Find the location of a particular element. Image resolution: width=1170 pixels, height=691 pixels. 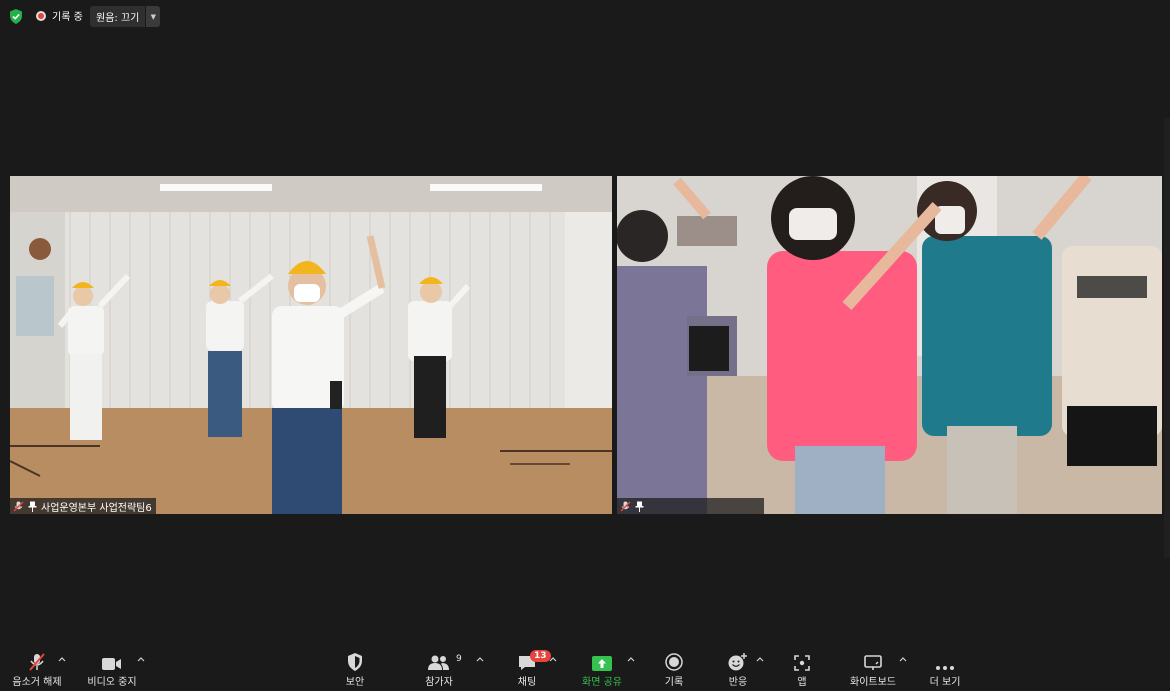

participant-name-bar: 사업운영본부 사업전략팀6 is located at coordinates (83, 506).